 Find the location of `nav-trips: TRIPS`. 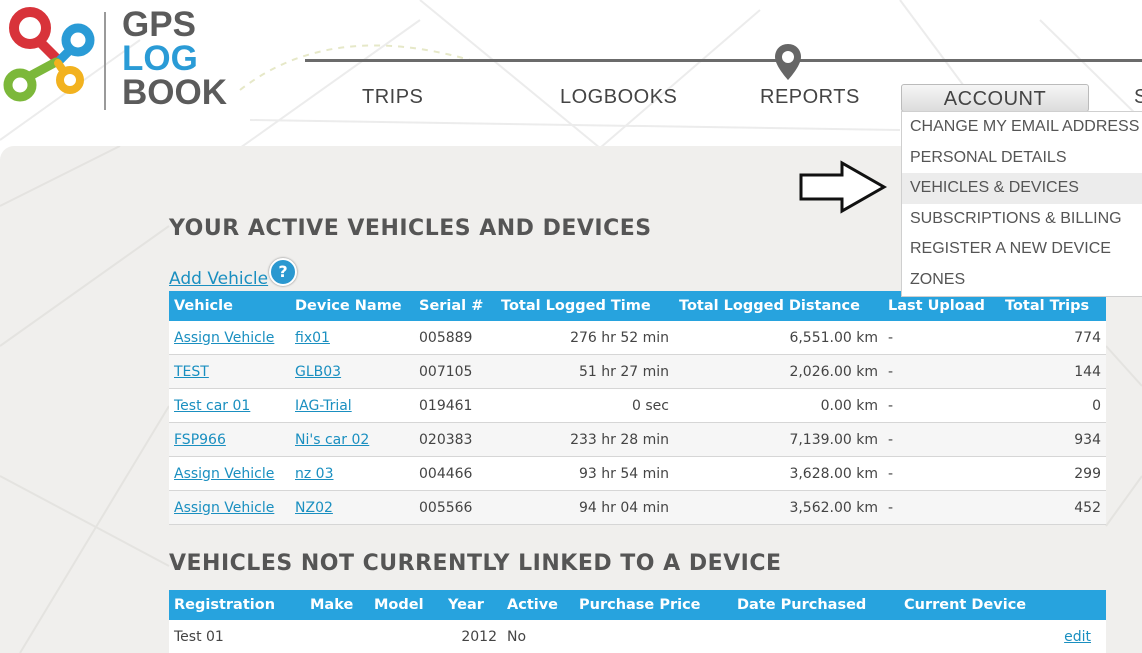

nav-trips: TRIPS is located at coordinates (392, 97).